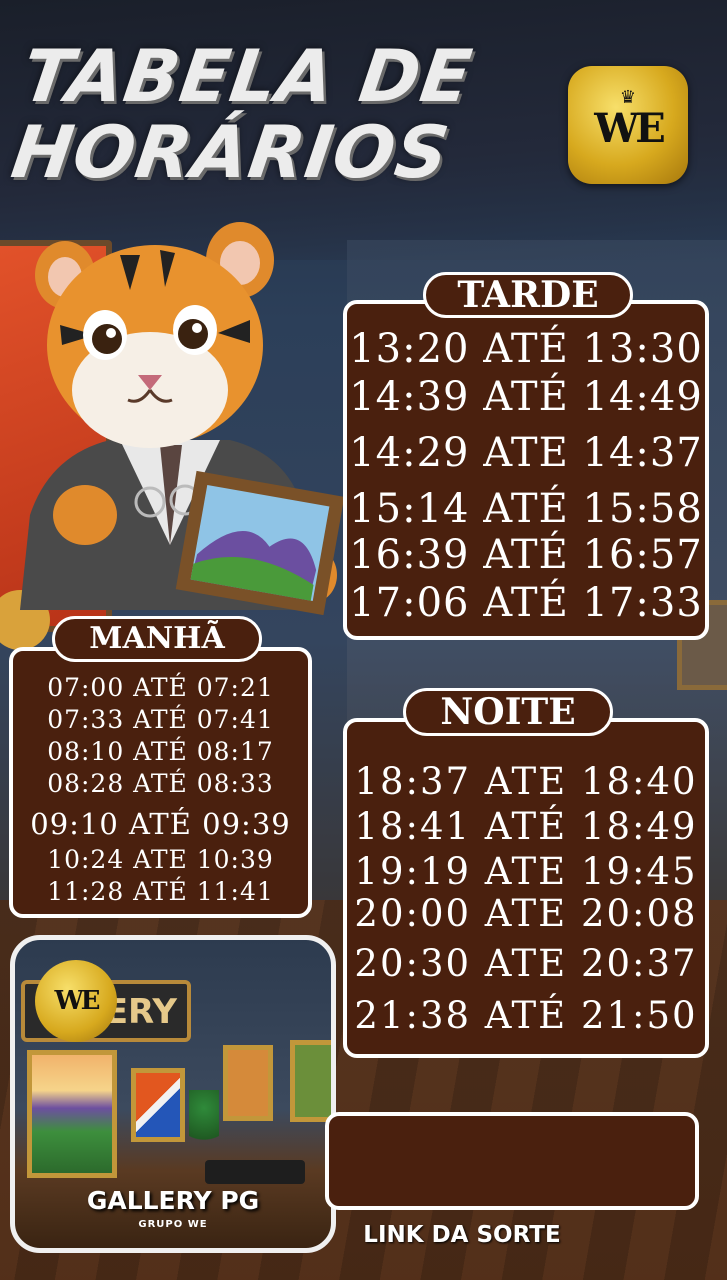 The image size is (727, 1280). Describe the element at coordinates (160, 687) in the screenshot. I see `manha-row: 07:00 ATÉ 07:21` at that location.